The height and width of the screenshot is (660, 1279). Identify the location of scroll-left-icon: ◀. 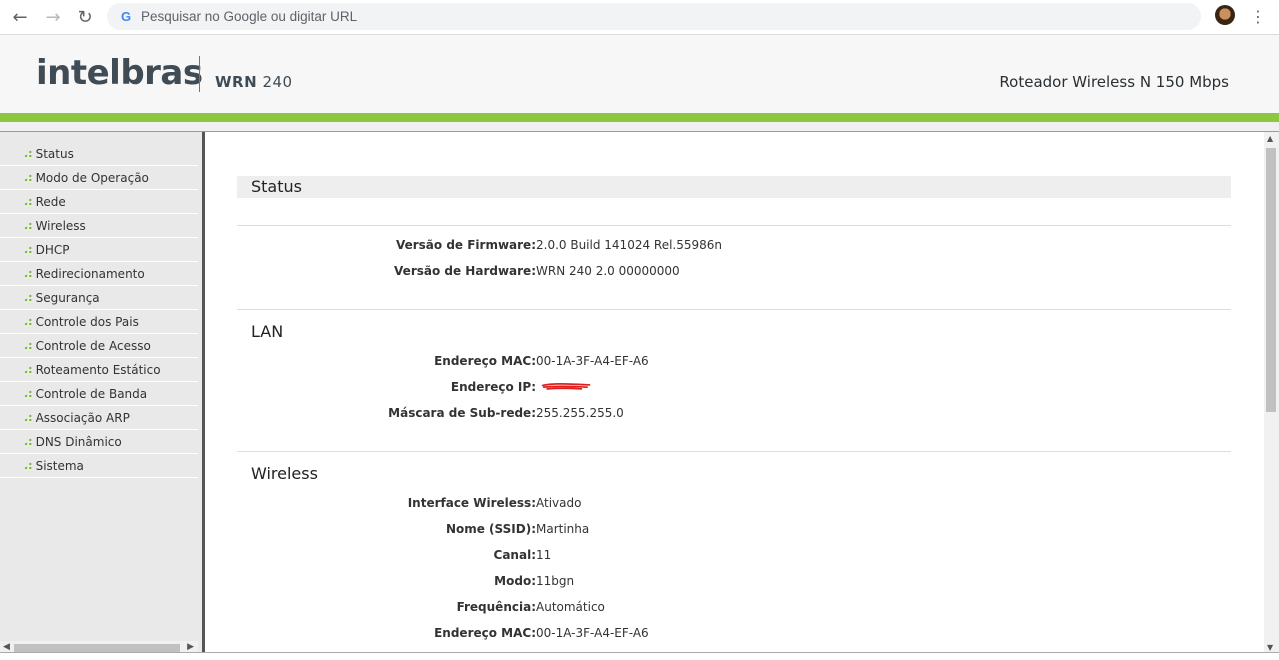
(6, 647).